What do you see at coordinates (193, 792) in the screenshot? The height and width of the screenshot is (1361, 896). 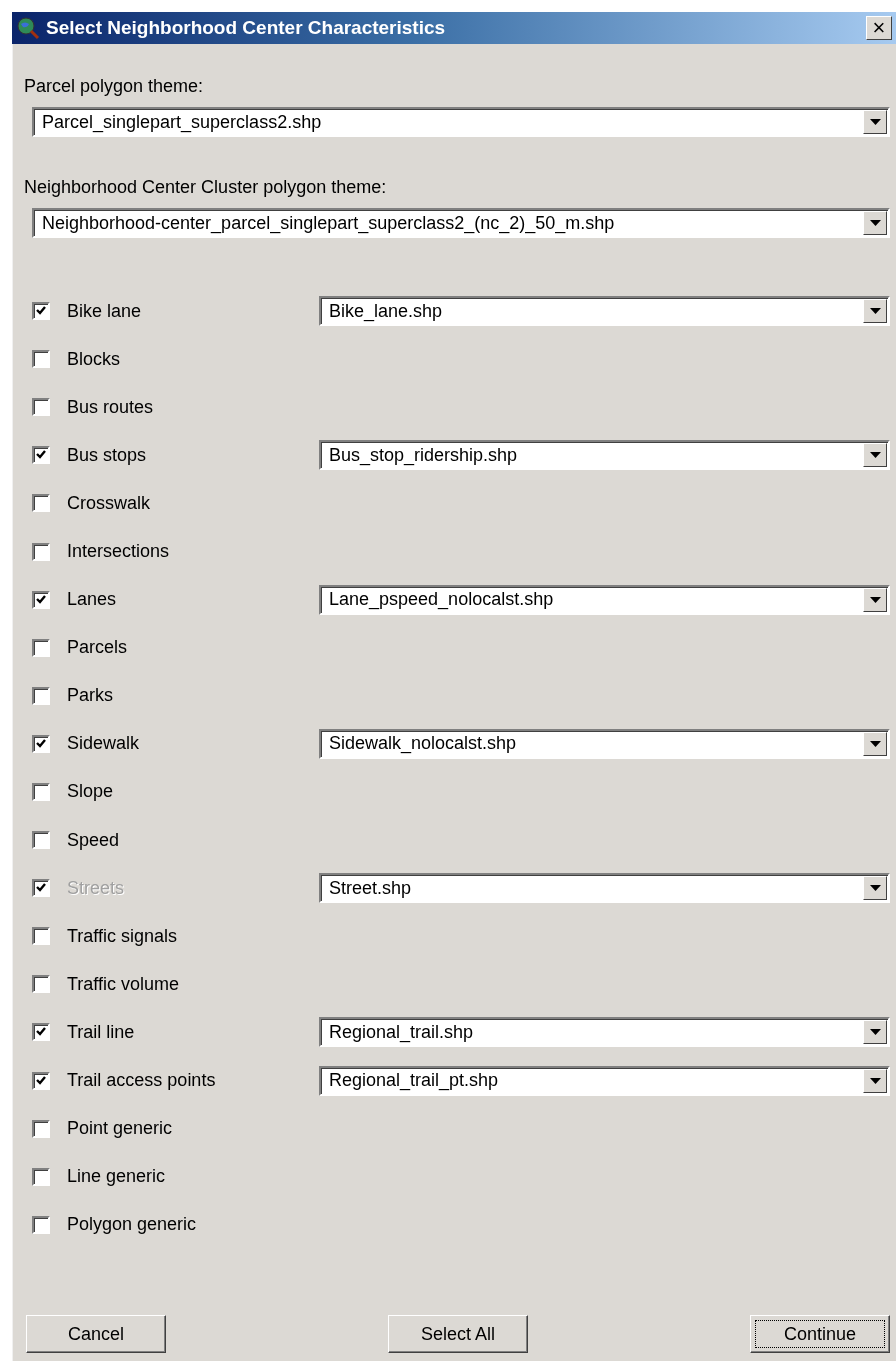 I see `checkbox-label: Slope` at bounding box center [193, 792].